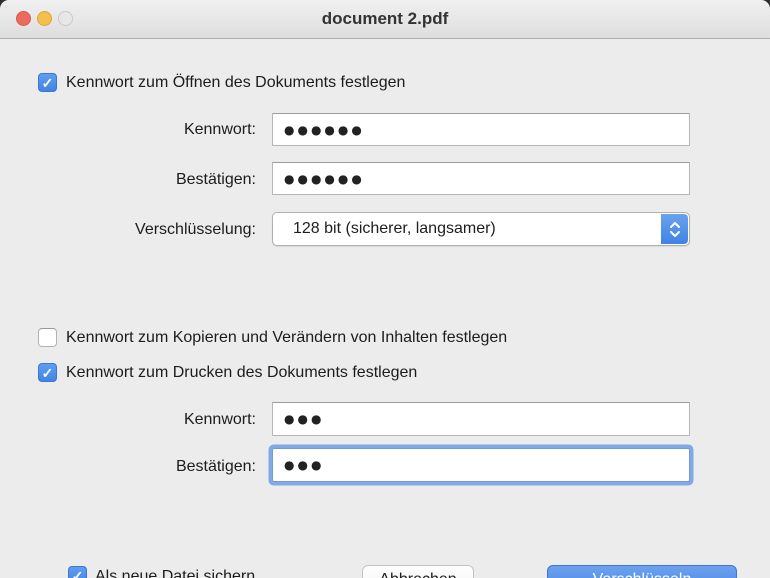  What do you see at coordinates (195, 229) in the screenshot?
I see `encryption-label: Verschlüsselung:` at bounding box center [195, 229].